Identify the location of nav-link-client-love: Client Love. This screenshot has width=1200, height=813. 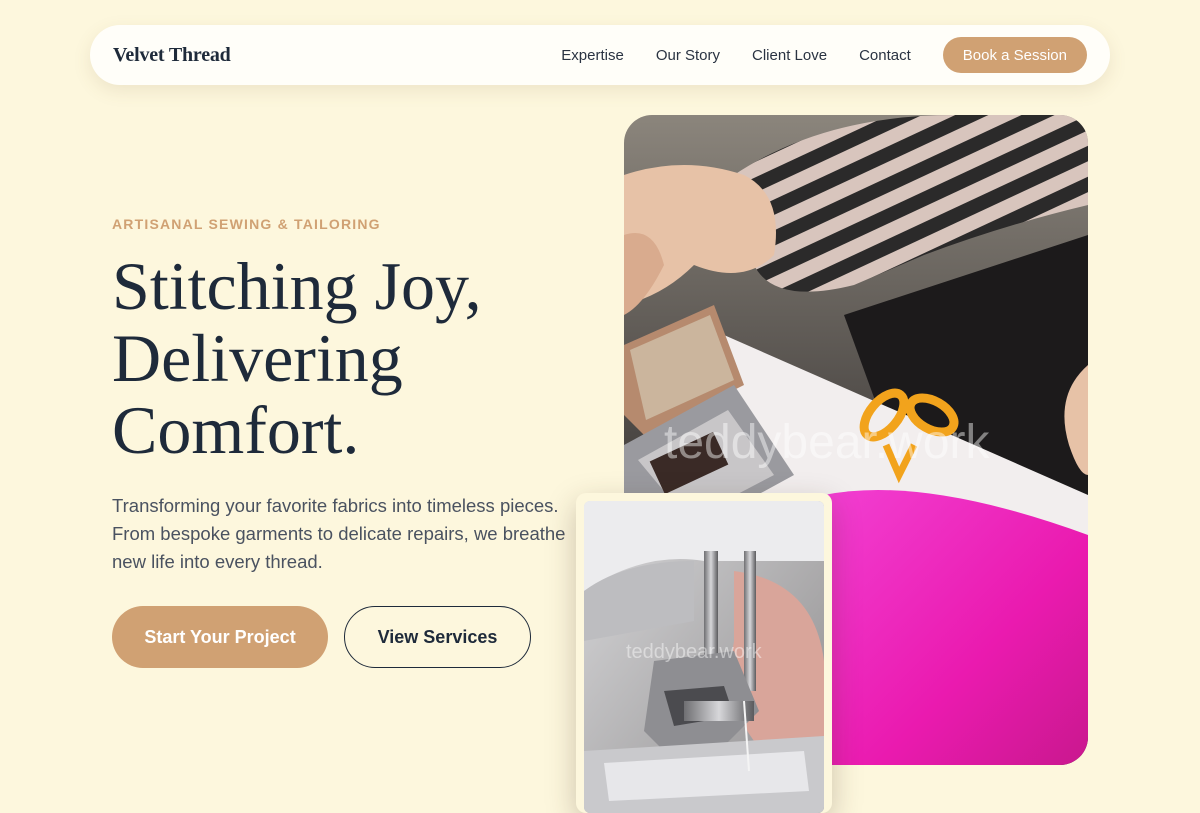
(789, 55).